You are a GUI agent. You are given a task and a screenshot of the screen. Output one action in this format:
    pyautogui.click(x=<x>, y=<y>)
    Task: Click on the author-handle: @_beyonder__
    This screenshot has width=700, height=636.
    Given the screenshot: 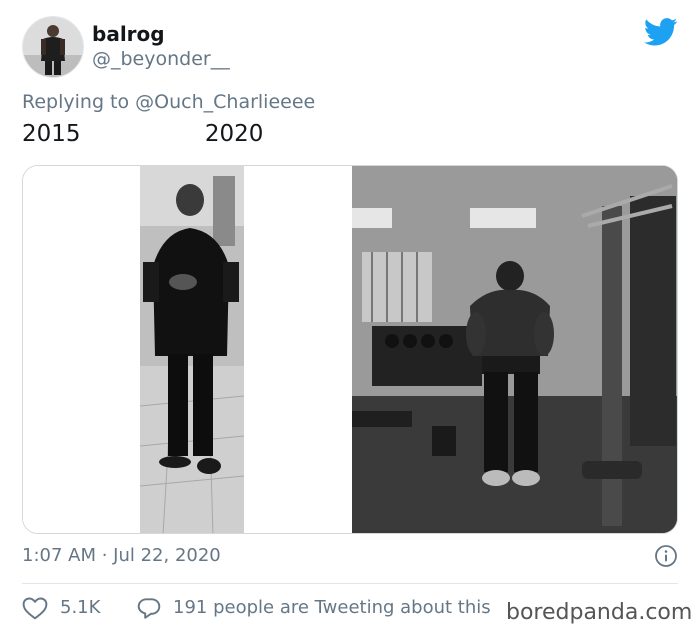 What is the action you would take?
    pyautogui.click(x=161, y=59)
    